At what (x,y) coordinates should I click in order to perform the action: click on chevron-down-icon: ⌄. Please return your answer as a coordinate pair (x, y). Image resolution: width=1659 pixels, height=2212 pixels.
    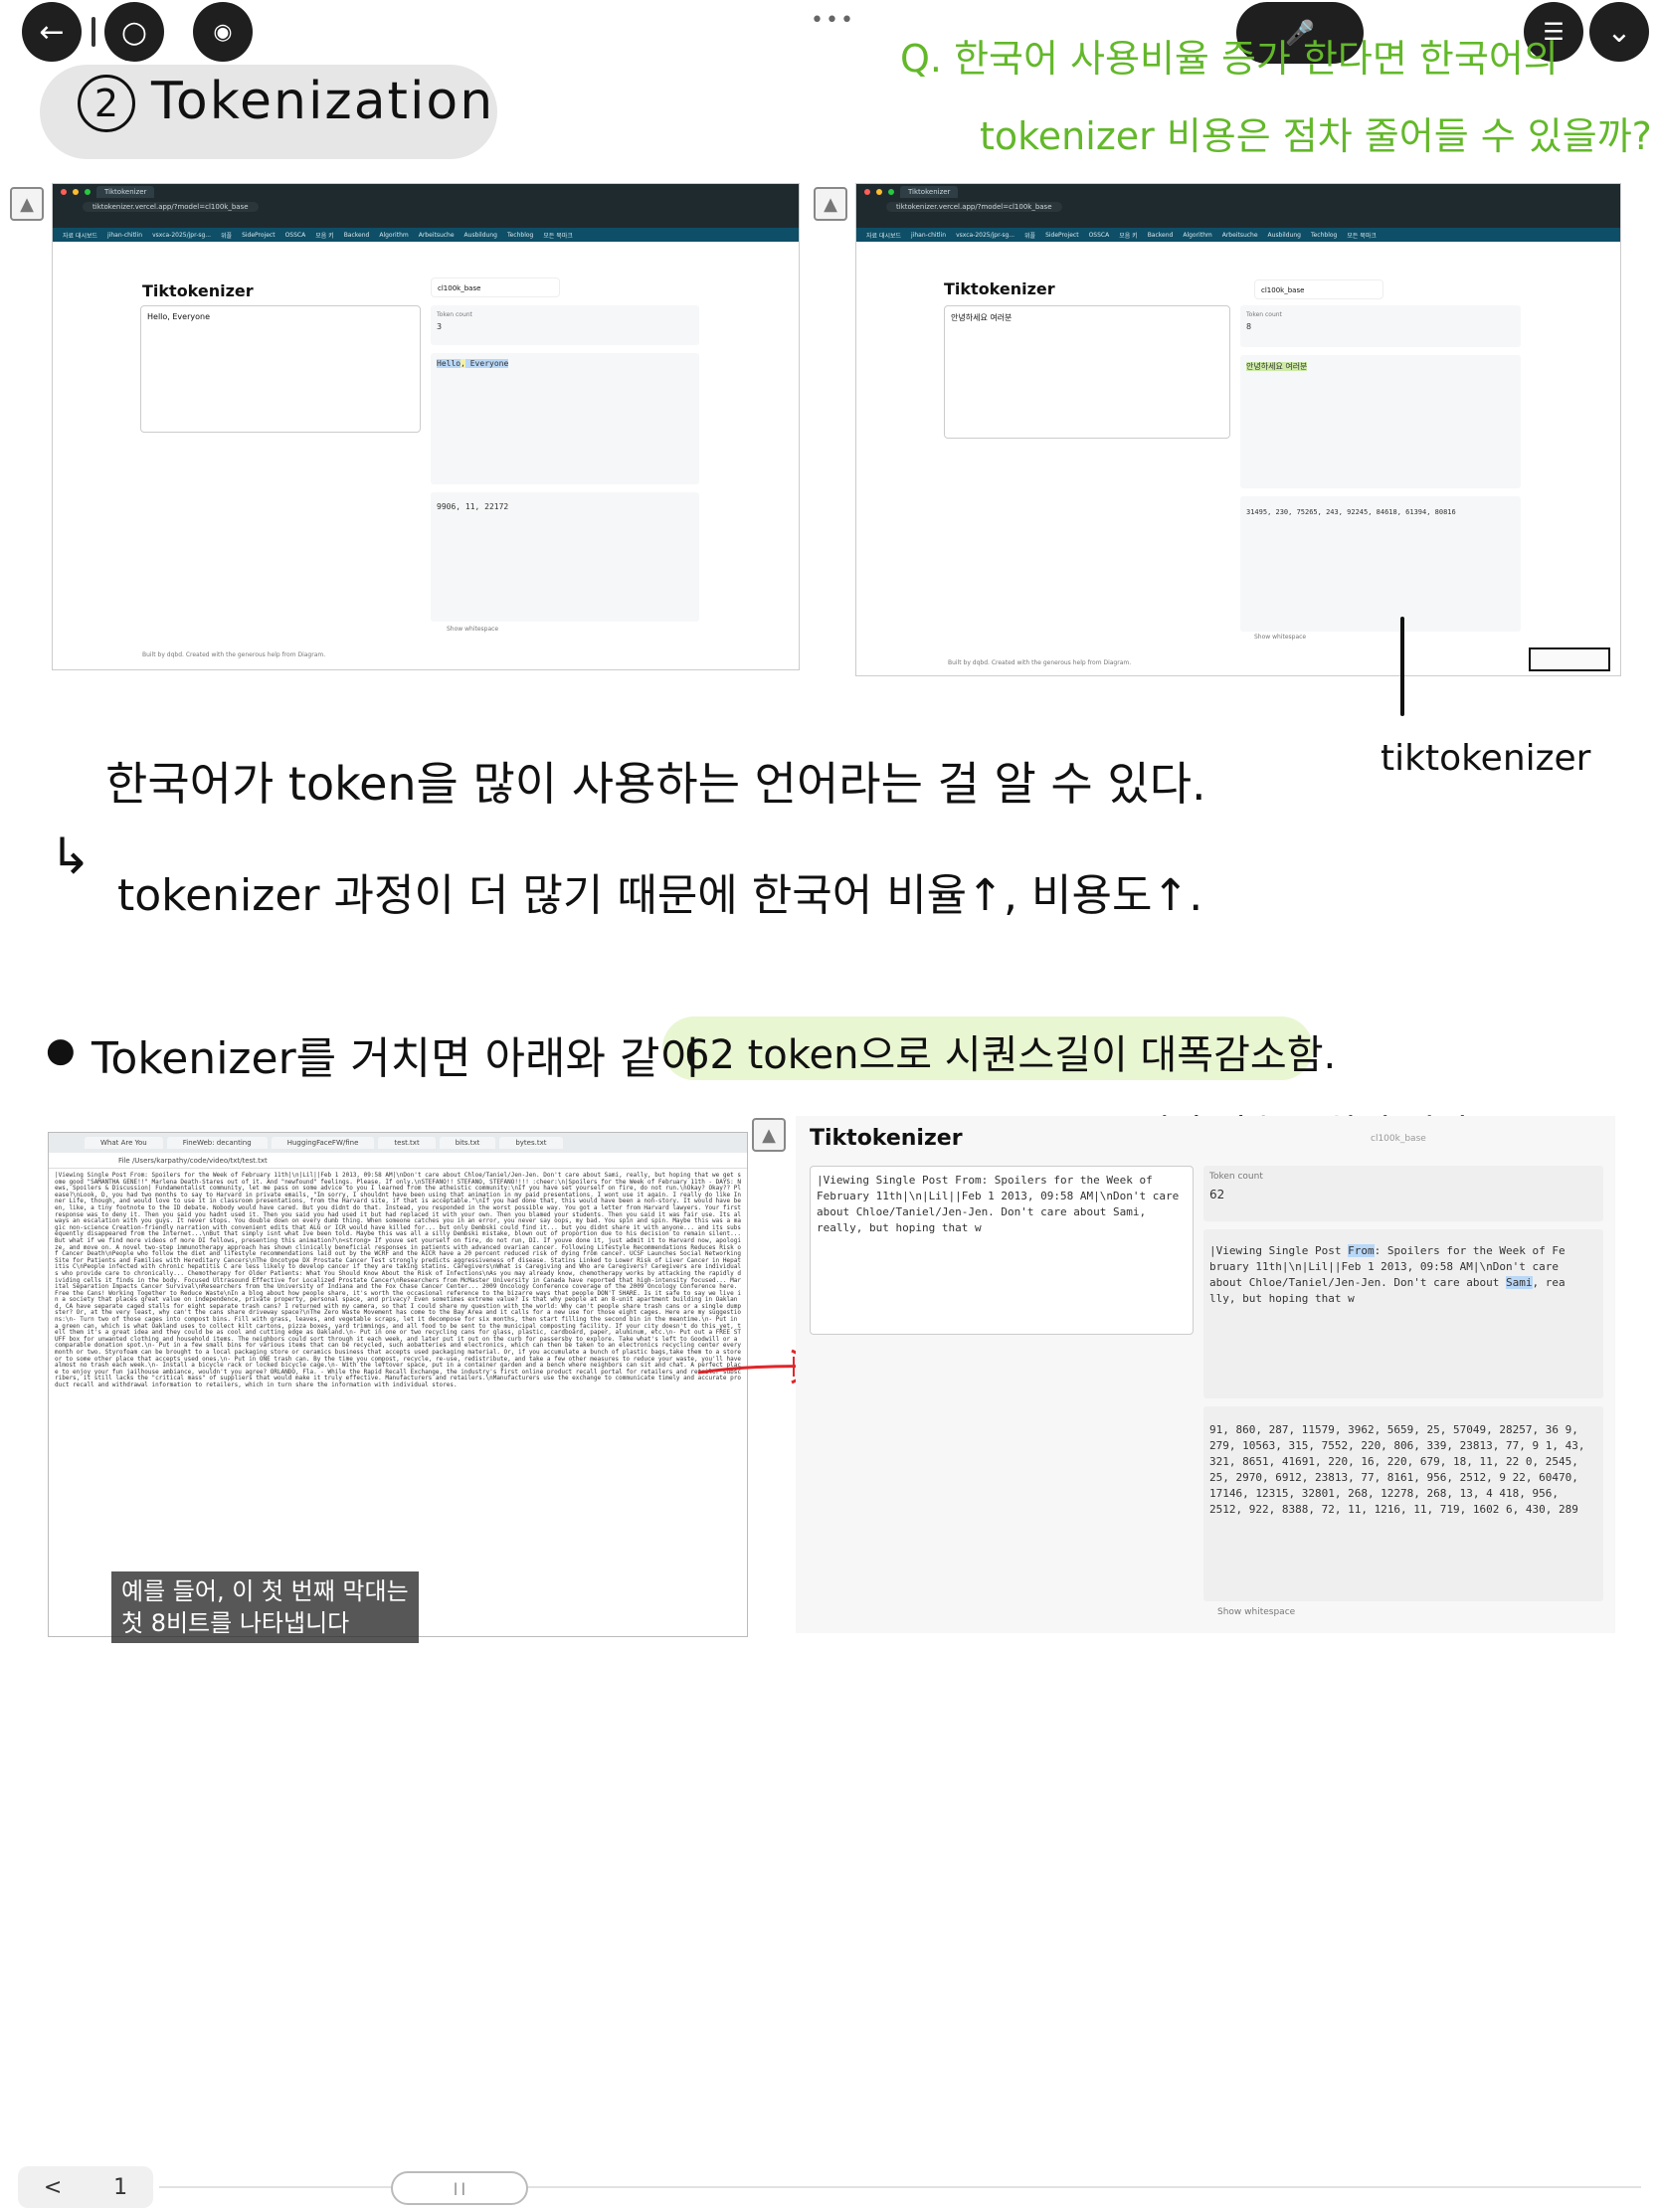
    Looking at the image, I should click on (1619, 32).